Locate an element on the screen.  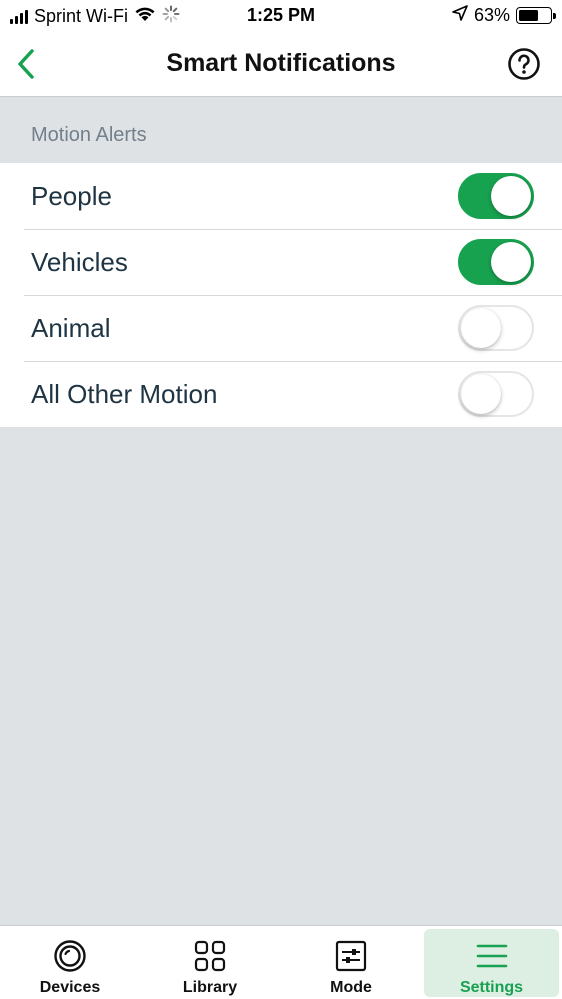
page-title: Smart Notifications is located at coordinates (281, 63).